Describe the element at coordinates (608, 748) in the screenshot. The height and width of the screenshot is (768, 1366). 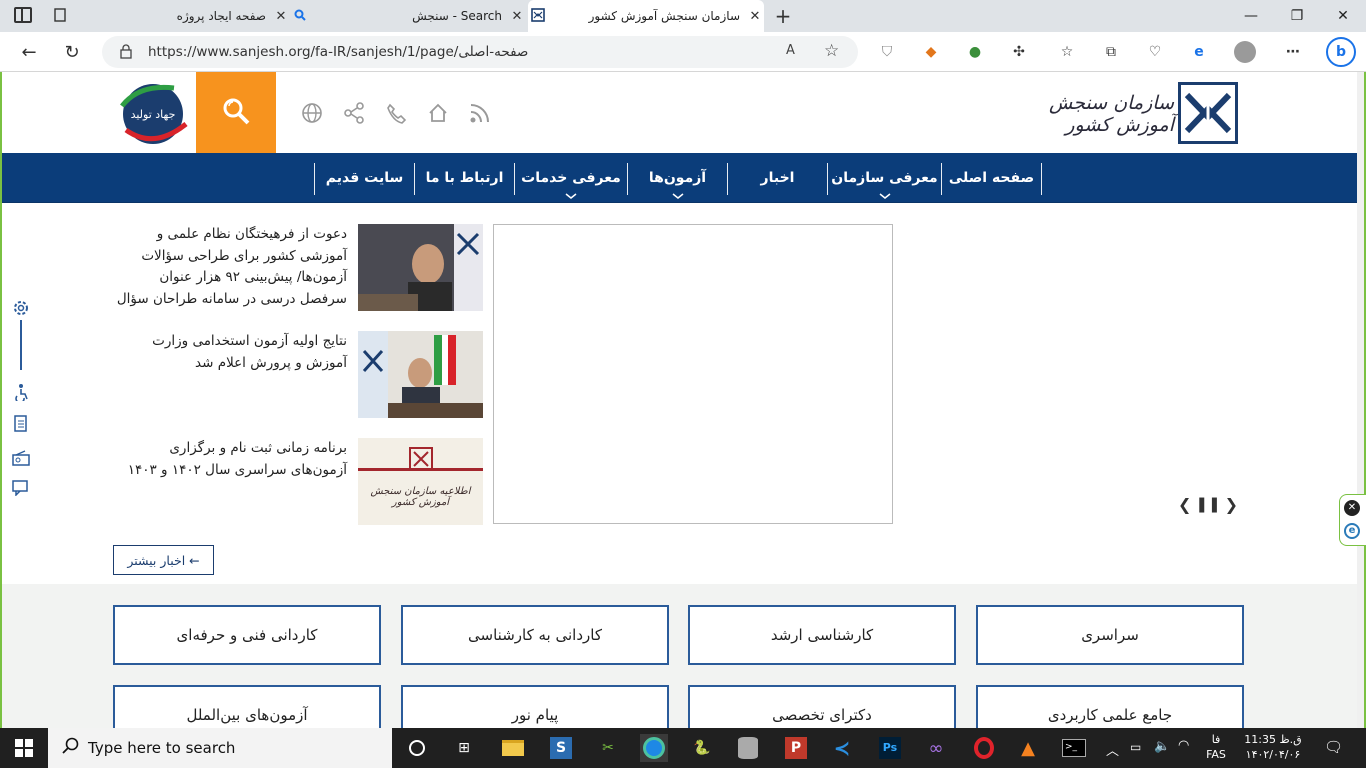
I see `tool-icon: ✂` at that location.